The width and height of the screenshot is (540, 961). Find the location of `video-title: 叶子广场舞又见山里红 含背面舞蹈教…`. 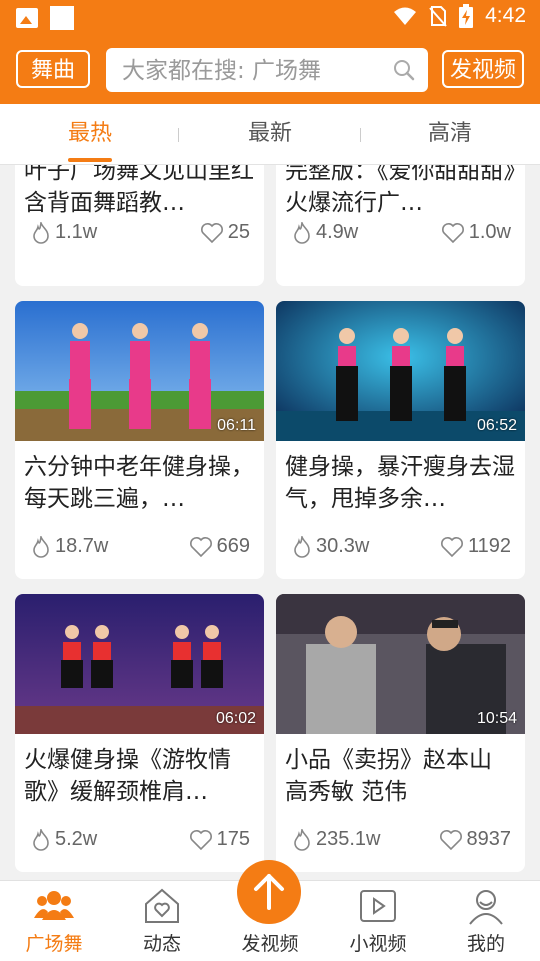

video-title: 叶子广场舞又见山里红 含背面舞蹈教… is located at coordinates (140, 192).